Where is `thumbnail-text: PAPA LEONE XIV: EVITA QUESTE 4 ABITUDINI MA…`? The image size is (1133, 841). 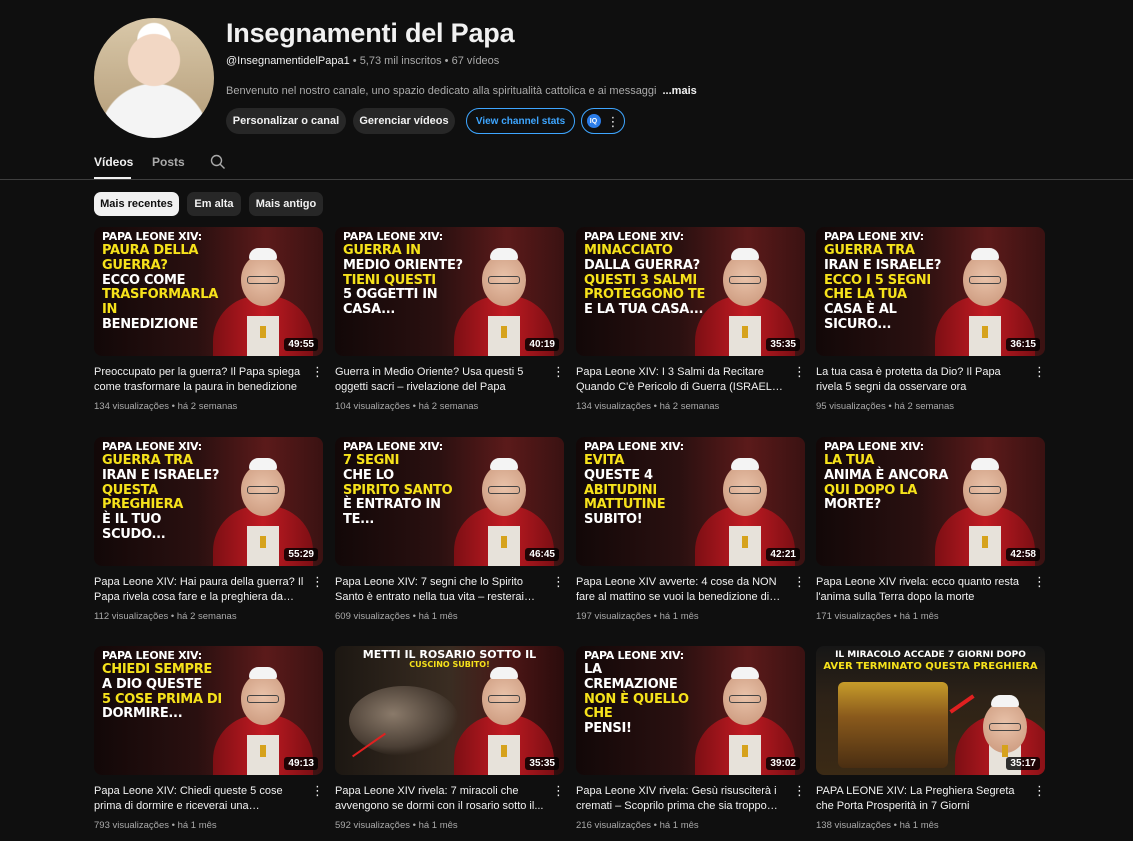
thumbnail-text: PAPA LEONE XIV: EVITA QUESTE 4 ABITUDINI MA… is located at coordinates (634, 484).